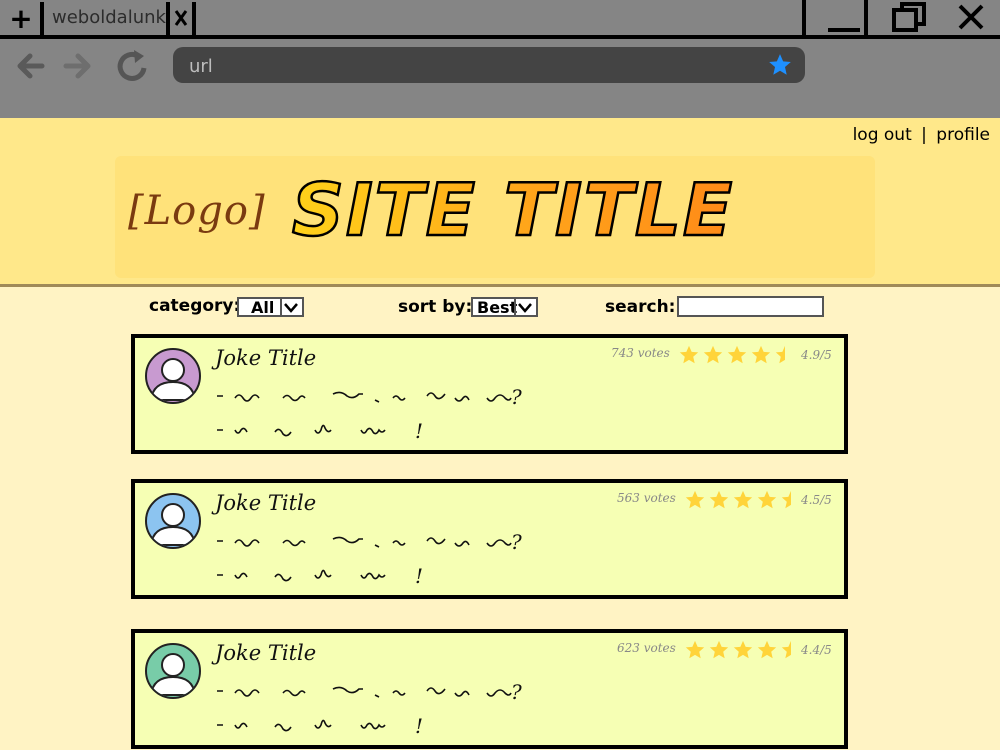 This screenshot has width=1000, height=750. What do you see at coordinates (750, 306) in the screenshot?
I see `search-input` at bounding box center [750, 306].